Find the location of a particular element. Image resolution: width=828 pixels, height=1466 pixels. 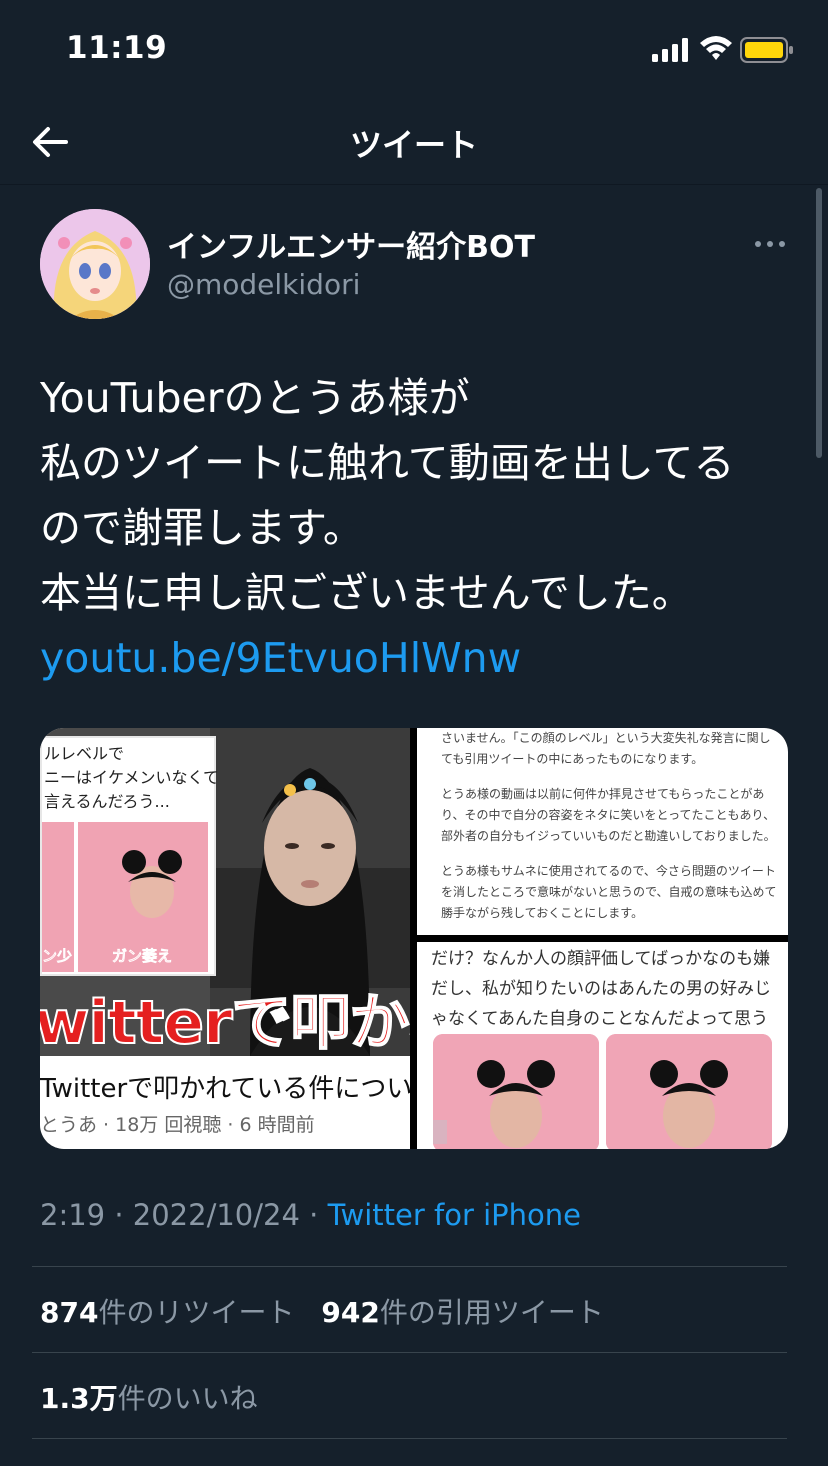

video-meta: とうあ · 18万 回視聴 · 6 時間前 is located at coordinates (177, 1125).